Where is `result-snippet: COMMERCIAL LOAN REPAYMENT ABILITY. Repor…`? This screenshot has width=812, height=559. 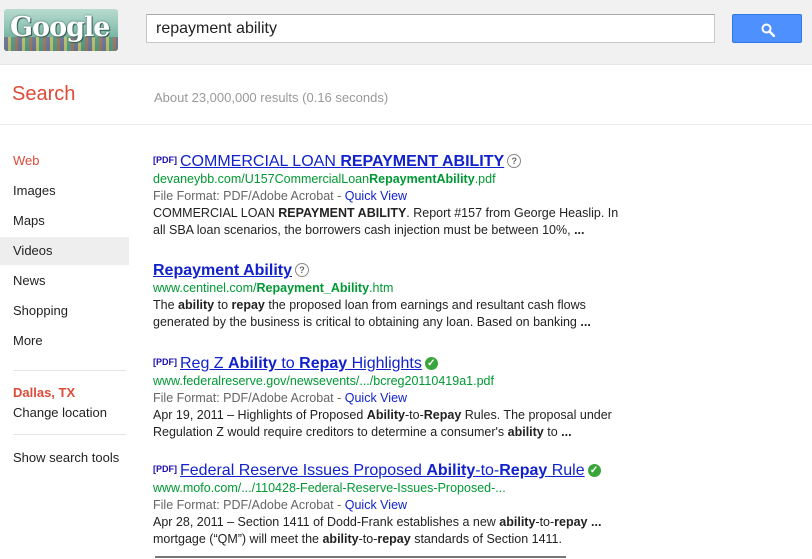 result-snippet: COMMERCIAL LOAN REPAYMENT ABILITY. Repor… is located at coordinates (386, 213).